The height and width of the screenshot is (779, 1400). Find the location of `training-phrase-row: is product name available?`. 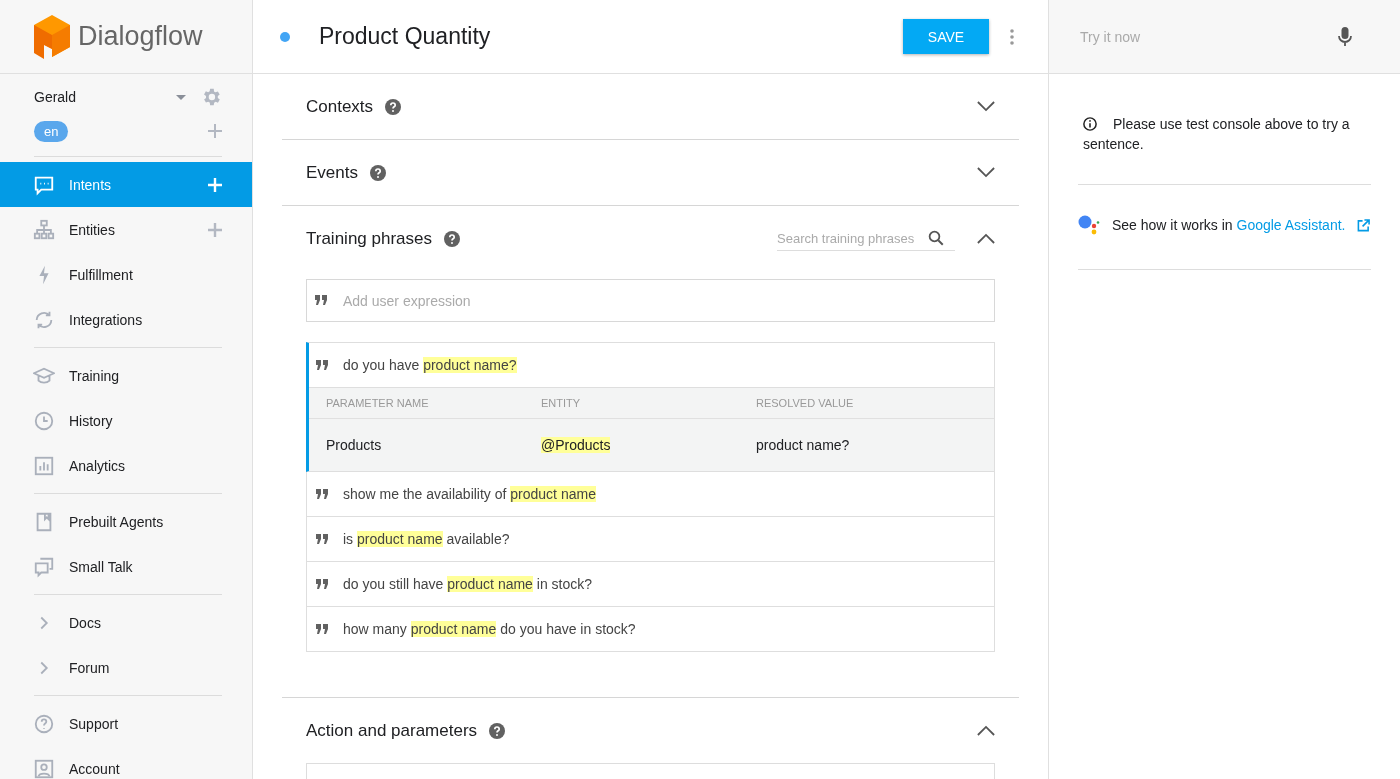

training-phrase-row: is product name available? is located at coordinates (650, 539).